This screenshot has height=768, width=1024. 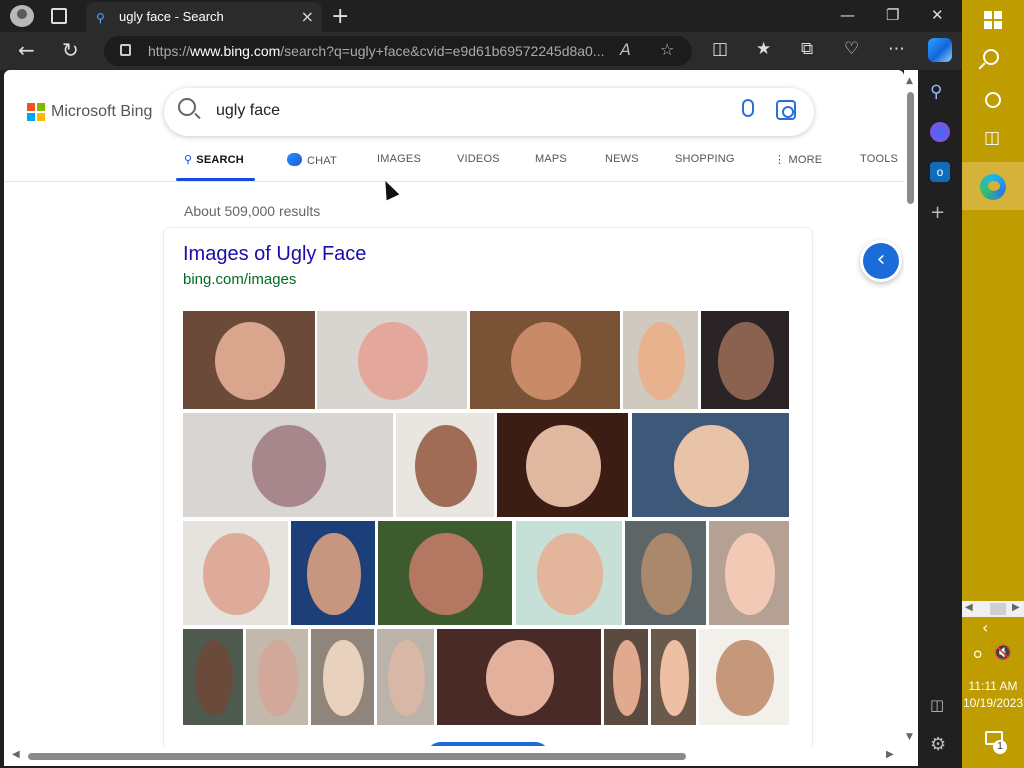 I want to click on tab-news: NEWS, so click(x=622, y=159).